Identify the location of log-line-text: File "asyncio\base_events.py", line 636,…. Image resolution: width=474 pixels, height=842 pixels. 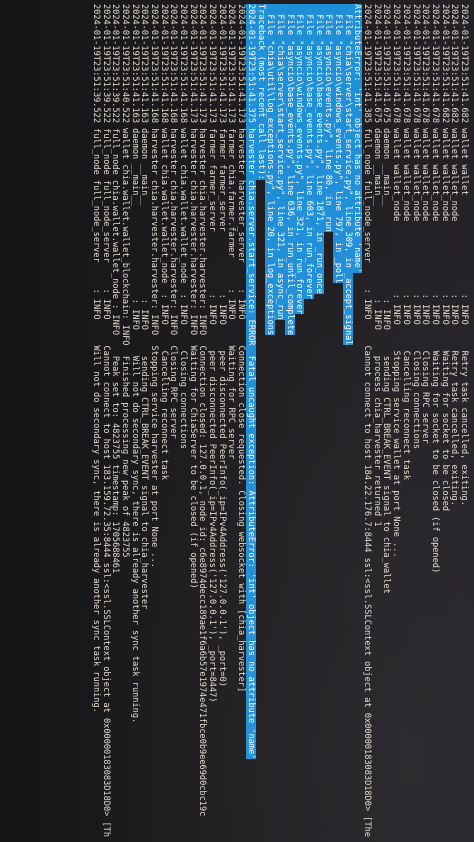
(289, 170).